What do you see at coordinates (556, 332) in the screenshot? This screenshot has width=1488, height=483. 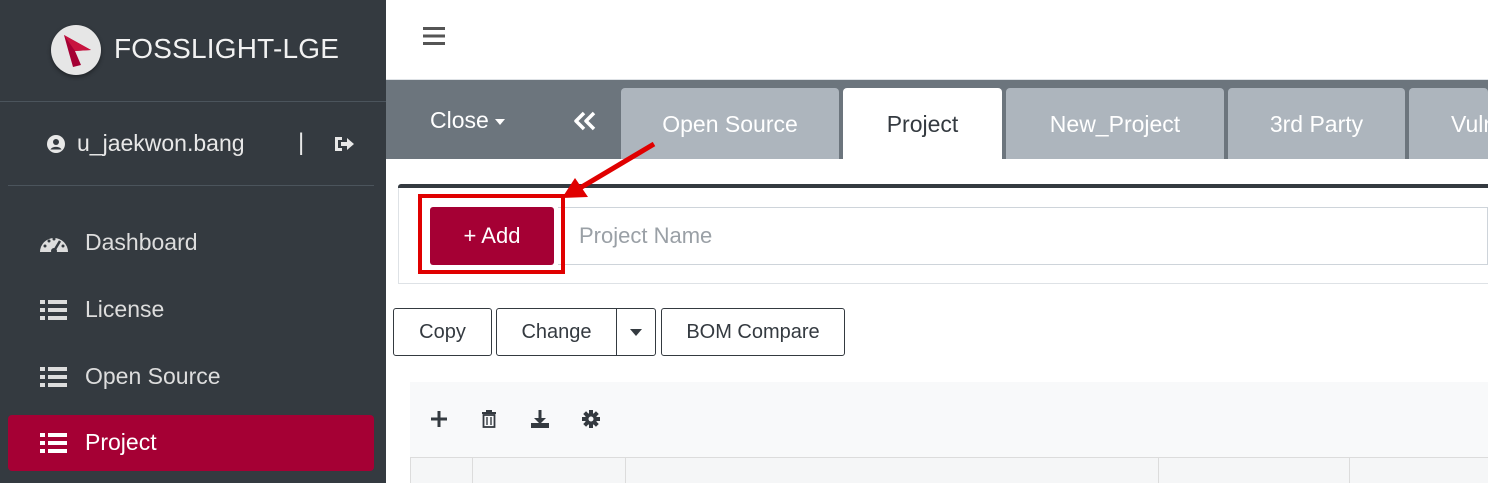 I see `change-button: Change` at bounding box center [556, 332].